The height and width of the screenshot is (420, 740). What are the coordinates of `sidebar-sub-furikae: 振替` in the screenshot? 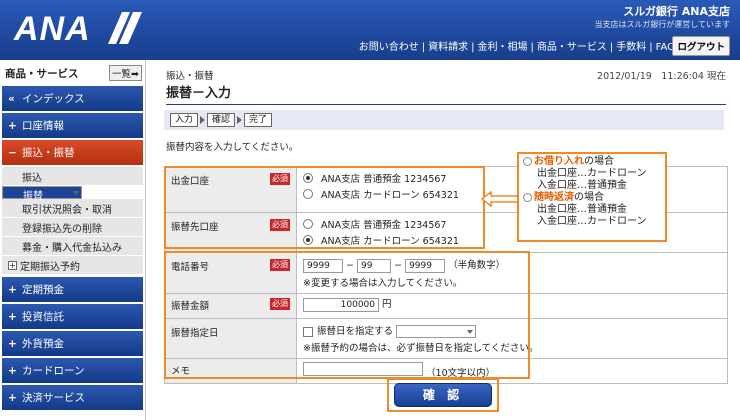 It's located at (42, 194).